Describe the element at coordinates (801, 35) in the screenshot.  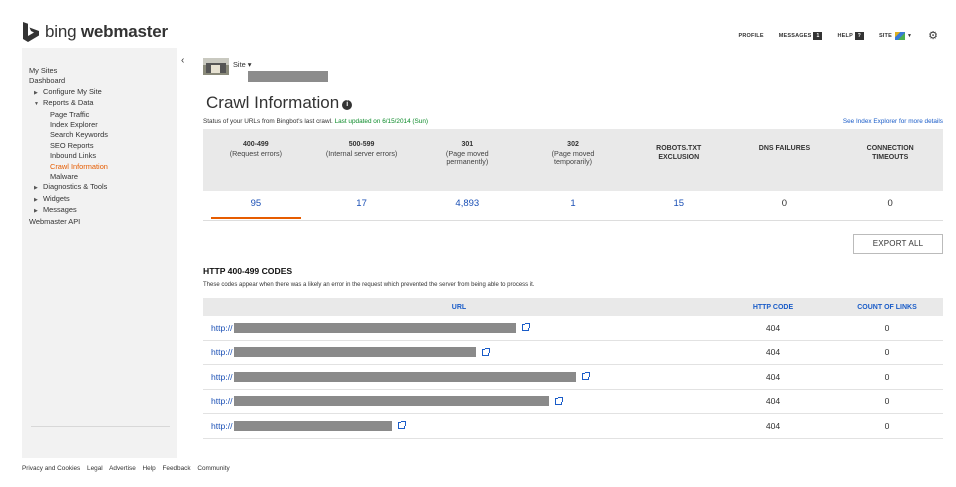
I see `messages-link: MESSAGES 1` at that location.